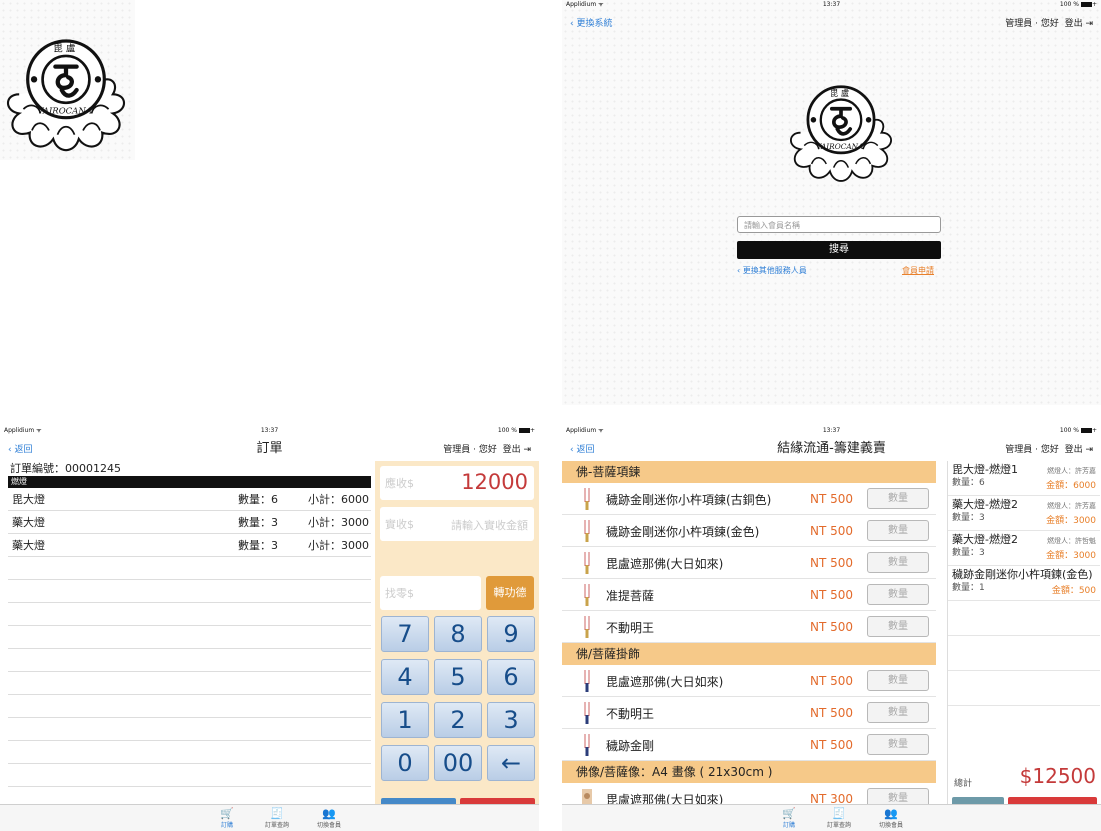 The width and height of the screenshot is (1101, 831). Describe the element at coordinates (511, 634) in the screenshot. I see `key-nine: 9` at that location.